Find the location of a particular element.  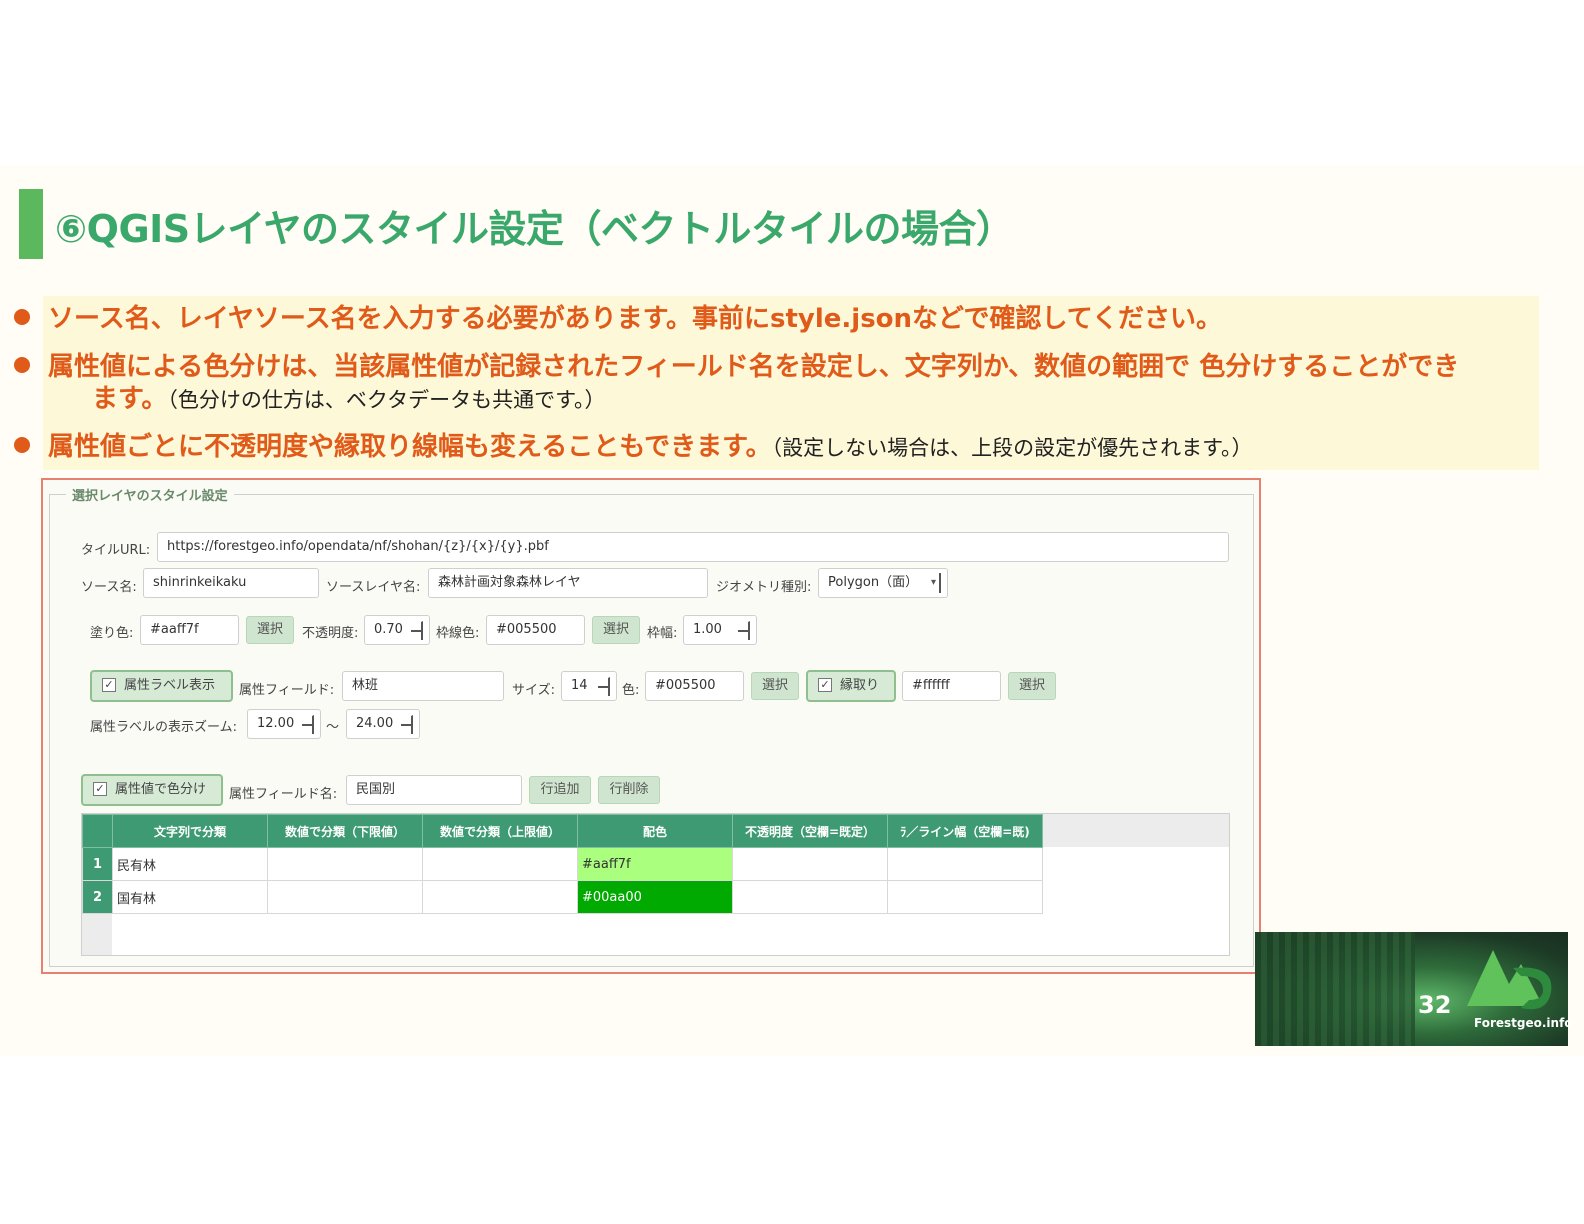

source-layer-input: 森林計画対象森林レイヤ is located at coordinates (568, 583).